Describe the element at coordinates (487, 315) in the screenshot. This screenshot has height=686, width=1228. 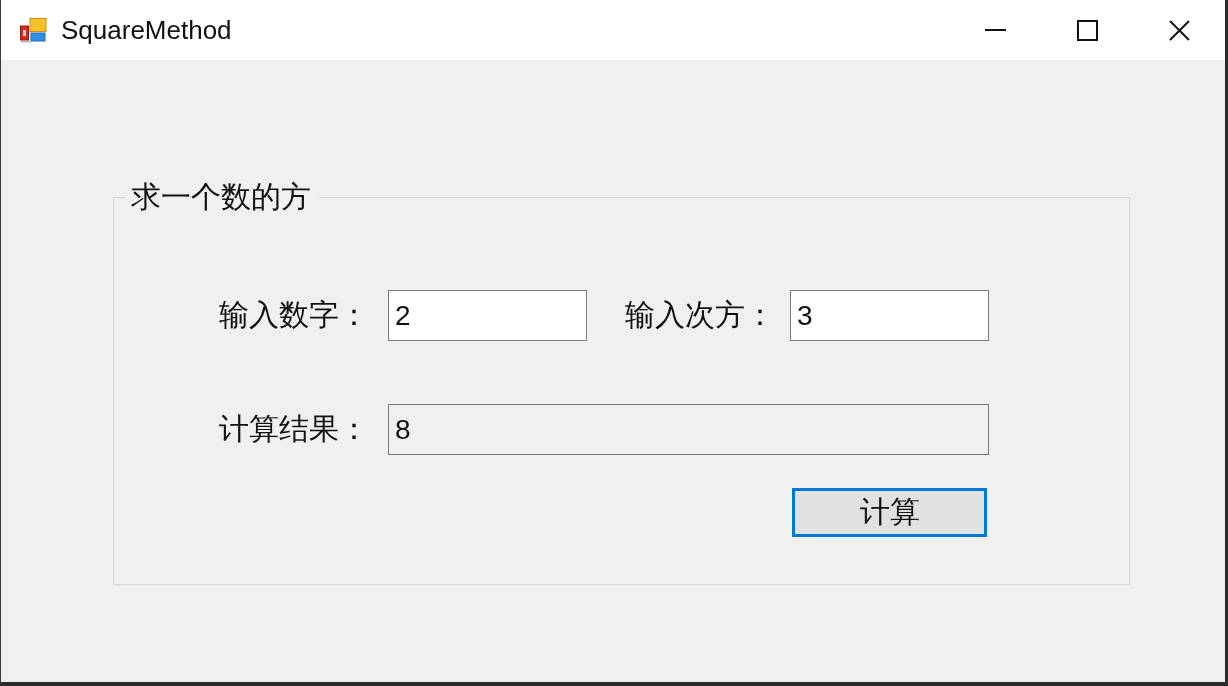
I see `input-field: 2` at that location.